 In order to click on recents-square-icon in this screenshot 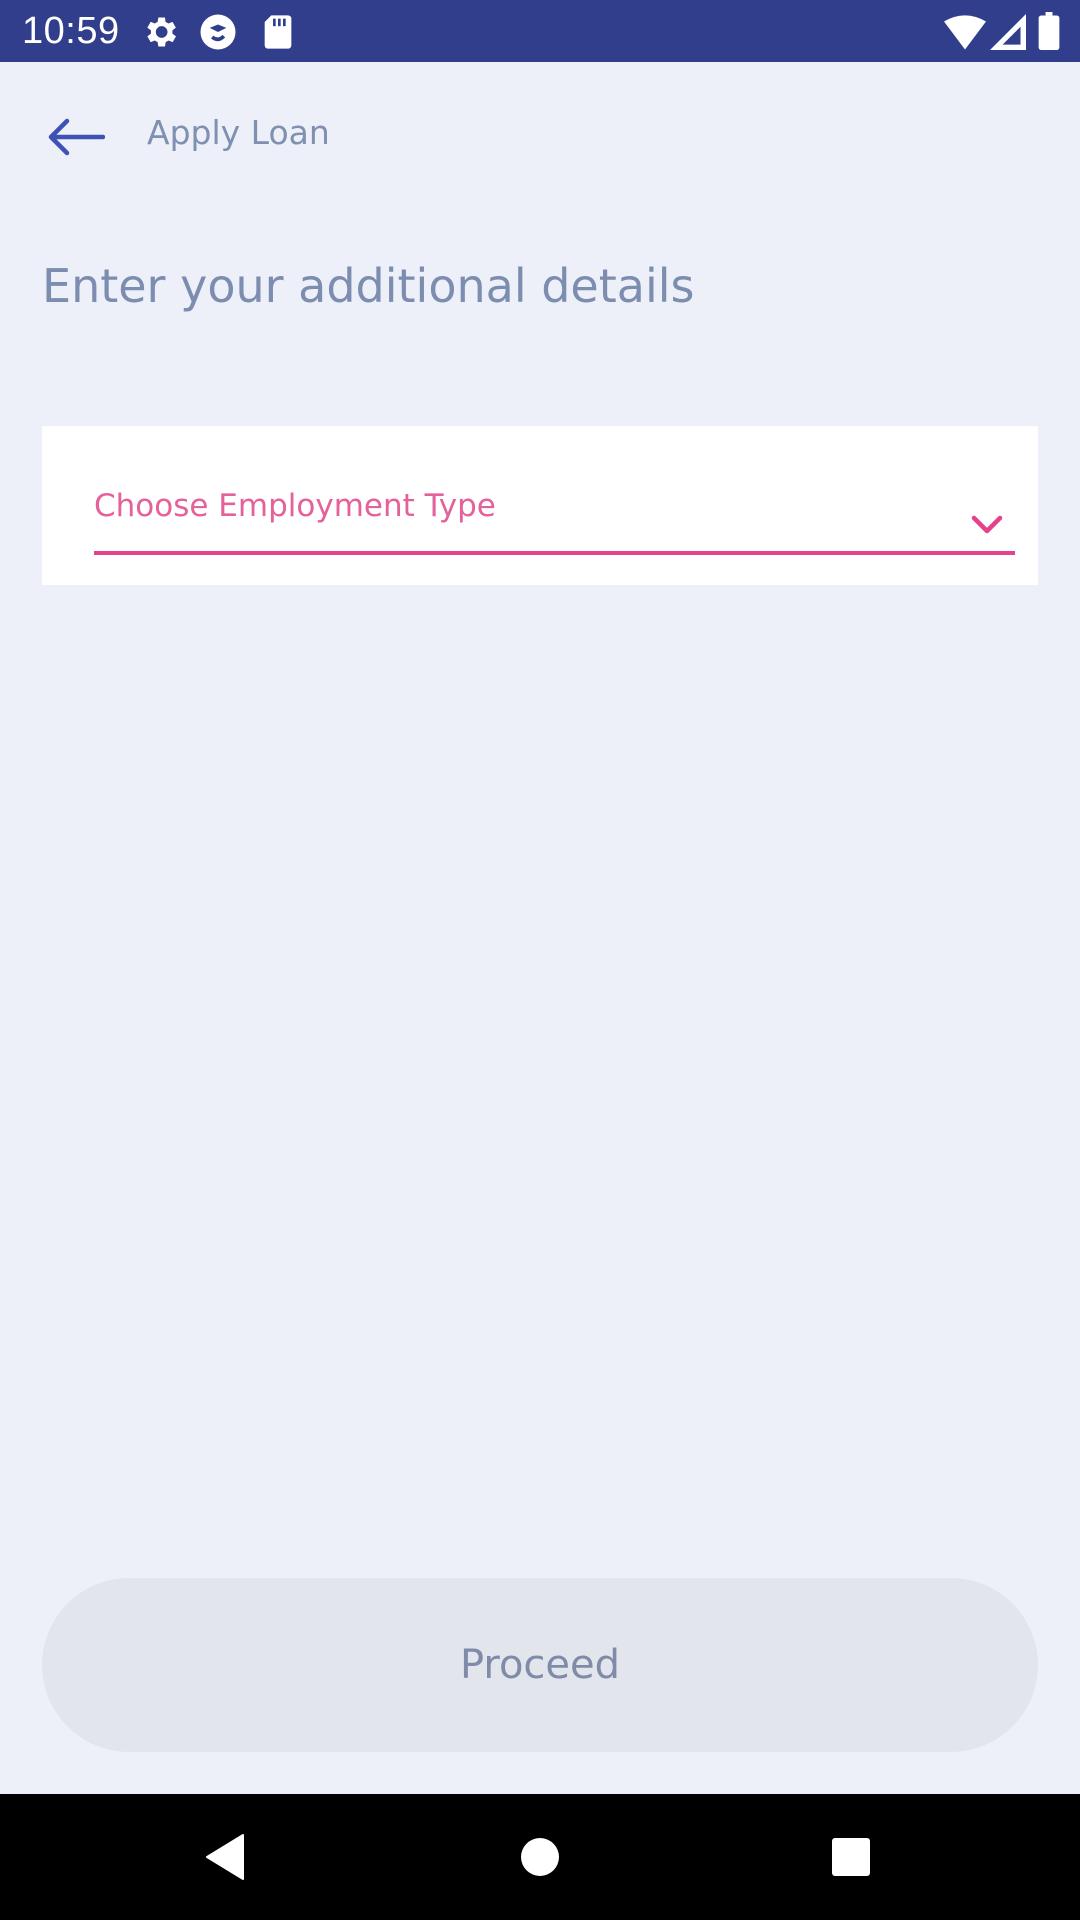, I will do `click(851, 1857)`.